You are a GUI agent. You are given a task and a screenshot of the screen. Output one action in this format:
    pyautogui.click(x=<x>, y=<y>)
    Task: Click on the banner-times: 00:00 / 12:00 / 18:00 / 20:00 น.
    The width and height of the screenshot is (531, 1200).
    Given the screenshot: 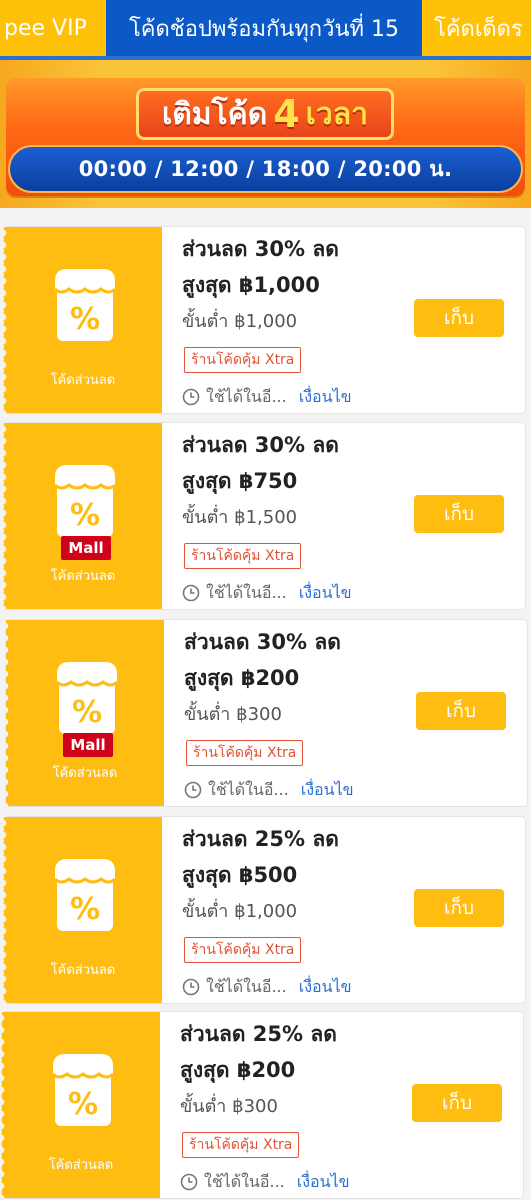 What is the action you would take?
    pyautogui.click(x=265, y=169)
    